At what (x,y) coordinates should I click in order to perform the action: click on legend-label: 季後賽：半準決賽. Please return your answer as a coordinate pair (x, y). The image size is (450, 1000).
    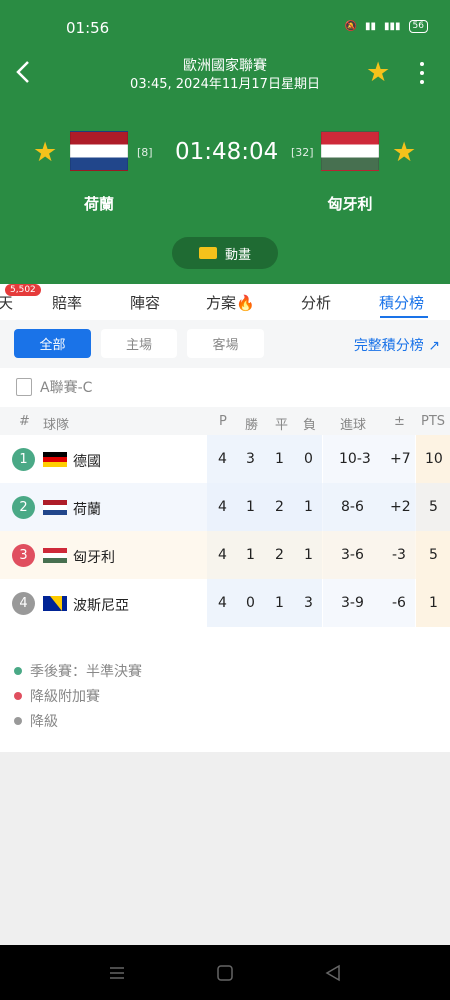
    Looking at the image, I should click on (86, 671).